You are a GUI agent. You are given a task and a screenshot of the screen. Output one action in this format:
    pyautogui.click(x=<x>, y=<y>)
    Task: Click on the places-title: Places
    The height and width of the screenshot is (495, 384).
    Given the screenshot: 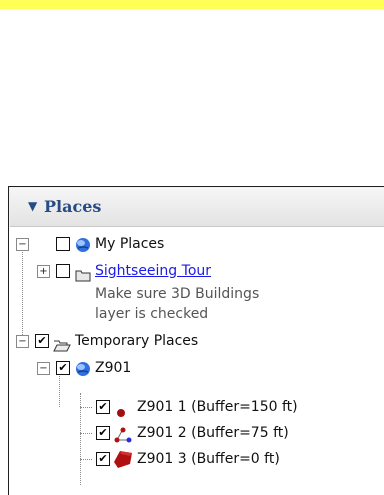 What is the action you would take?
    pyautogui.click(x=73, y=206)
    